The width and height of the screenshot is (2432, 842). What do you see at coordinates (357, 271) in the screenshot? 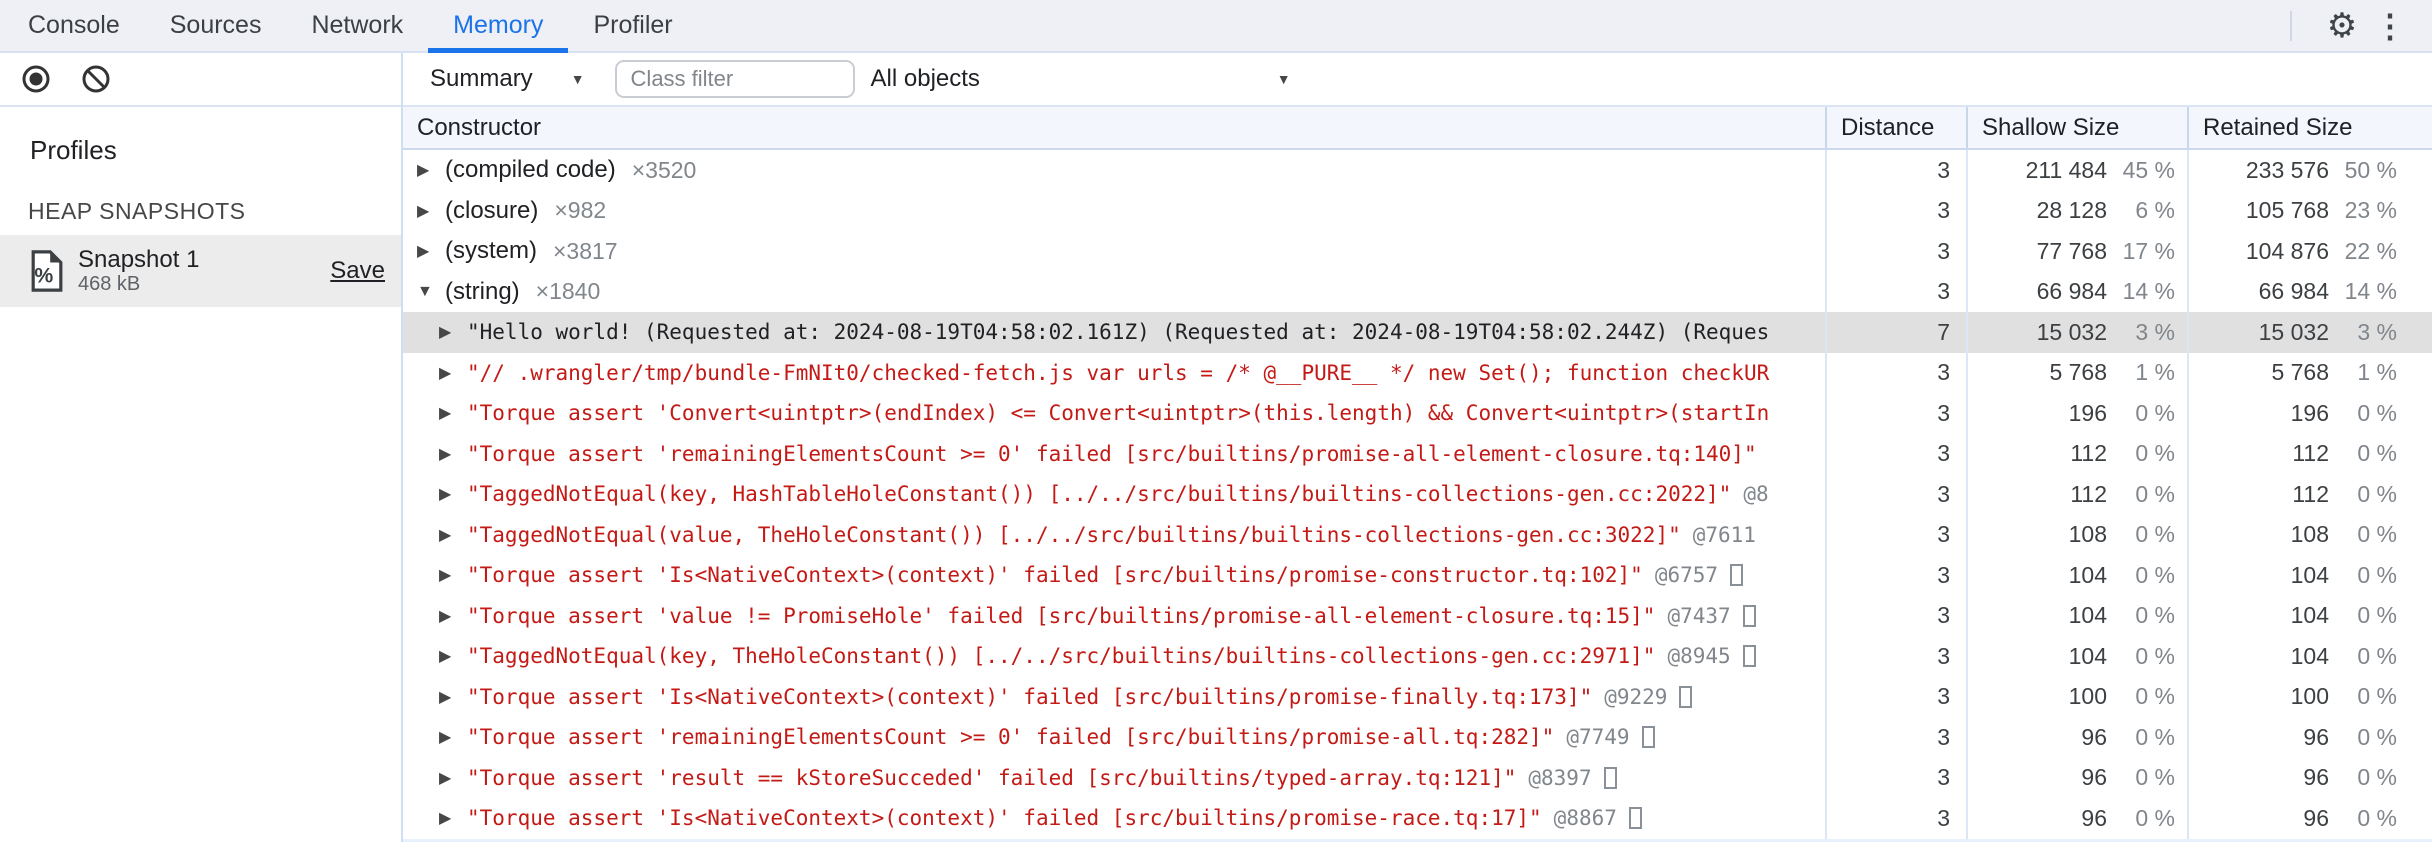
I see `save-snapshot-link: Save` at bounding box center [357, 271].